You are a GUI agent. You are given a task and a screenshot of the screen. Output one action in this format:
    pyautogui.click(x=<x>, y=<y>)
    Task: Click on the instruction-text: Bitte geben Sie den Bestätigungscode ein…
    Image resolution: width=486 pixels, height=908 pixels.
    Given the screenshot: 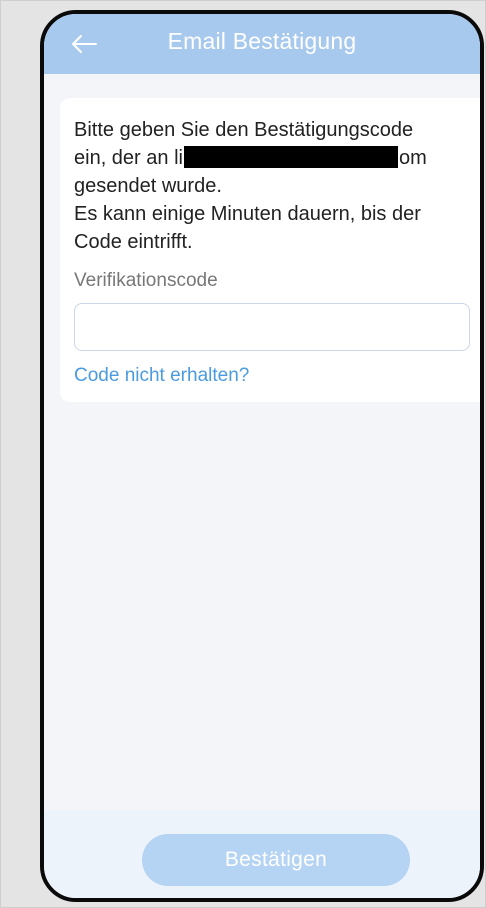 What is the action you would take?
    pyautogui.click(x=277, y=186)
    